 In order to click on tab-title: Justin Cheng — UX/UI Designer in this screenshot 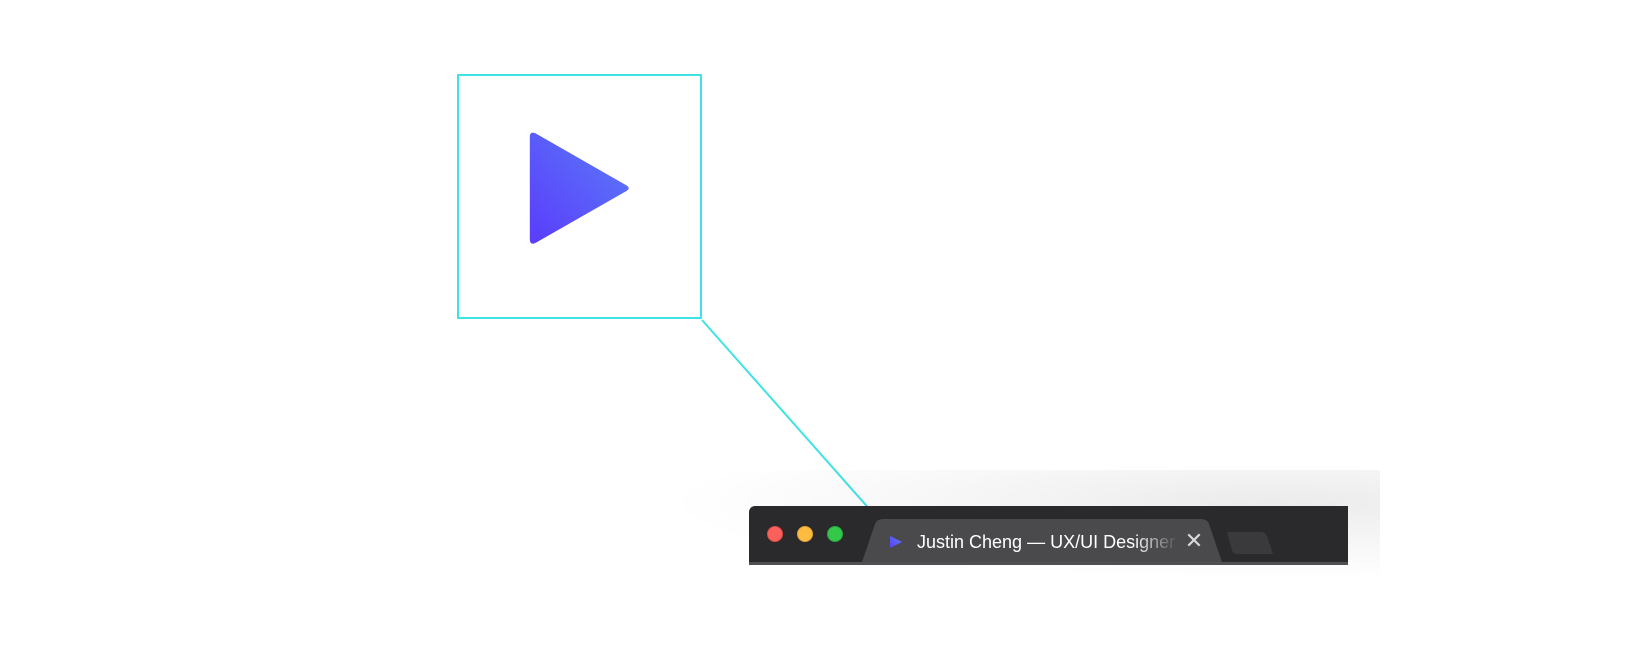, I will do `click(1046, 542)`.